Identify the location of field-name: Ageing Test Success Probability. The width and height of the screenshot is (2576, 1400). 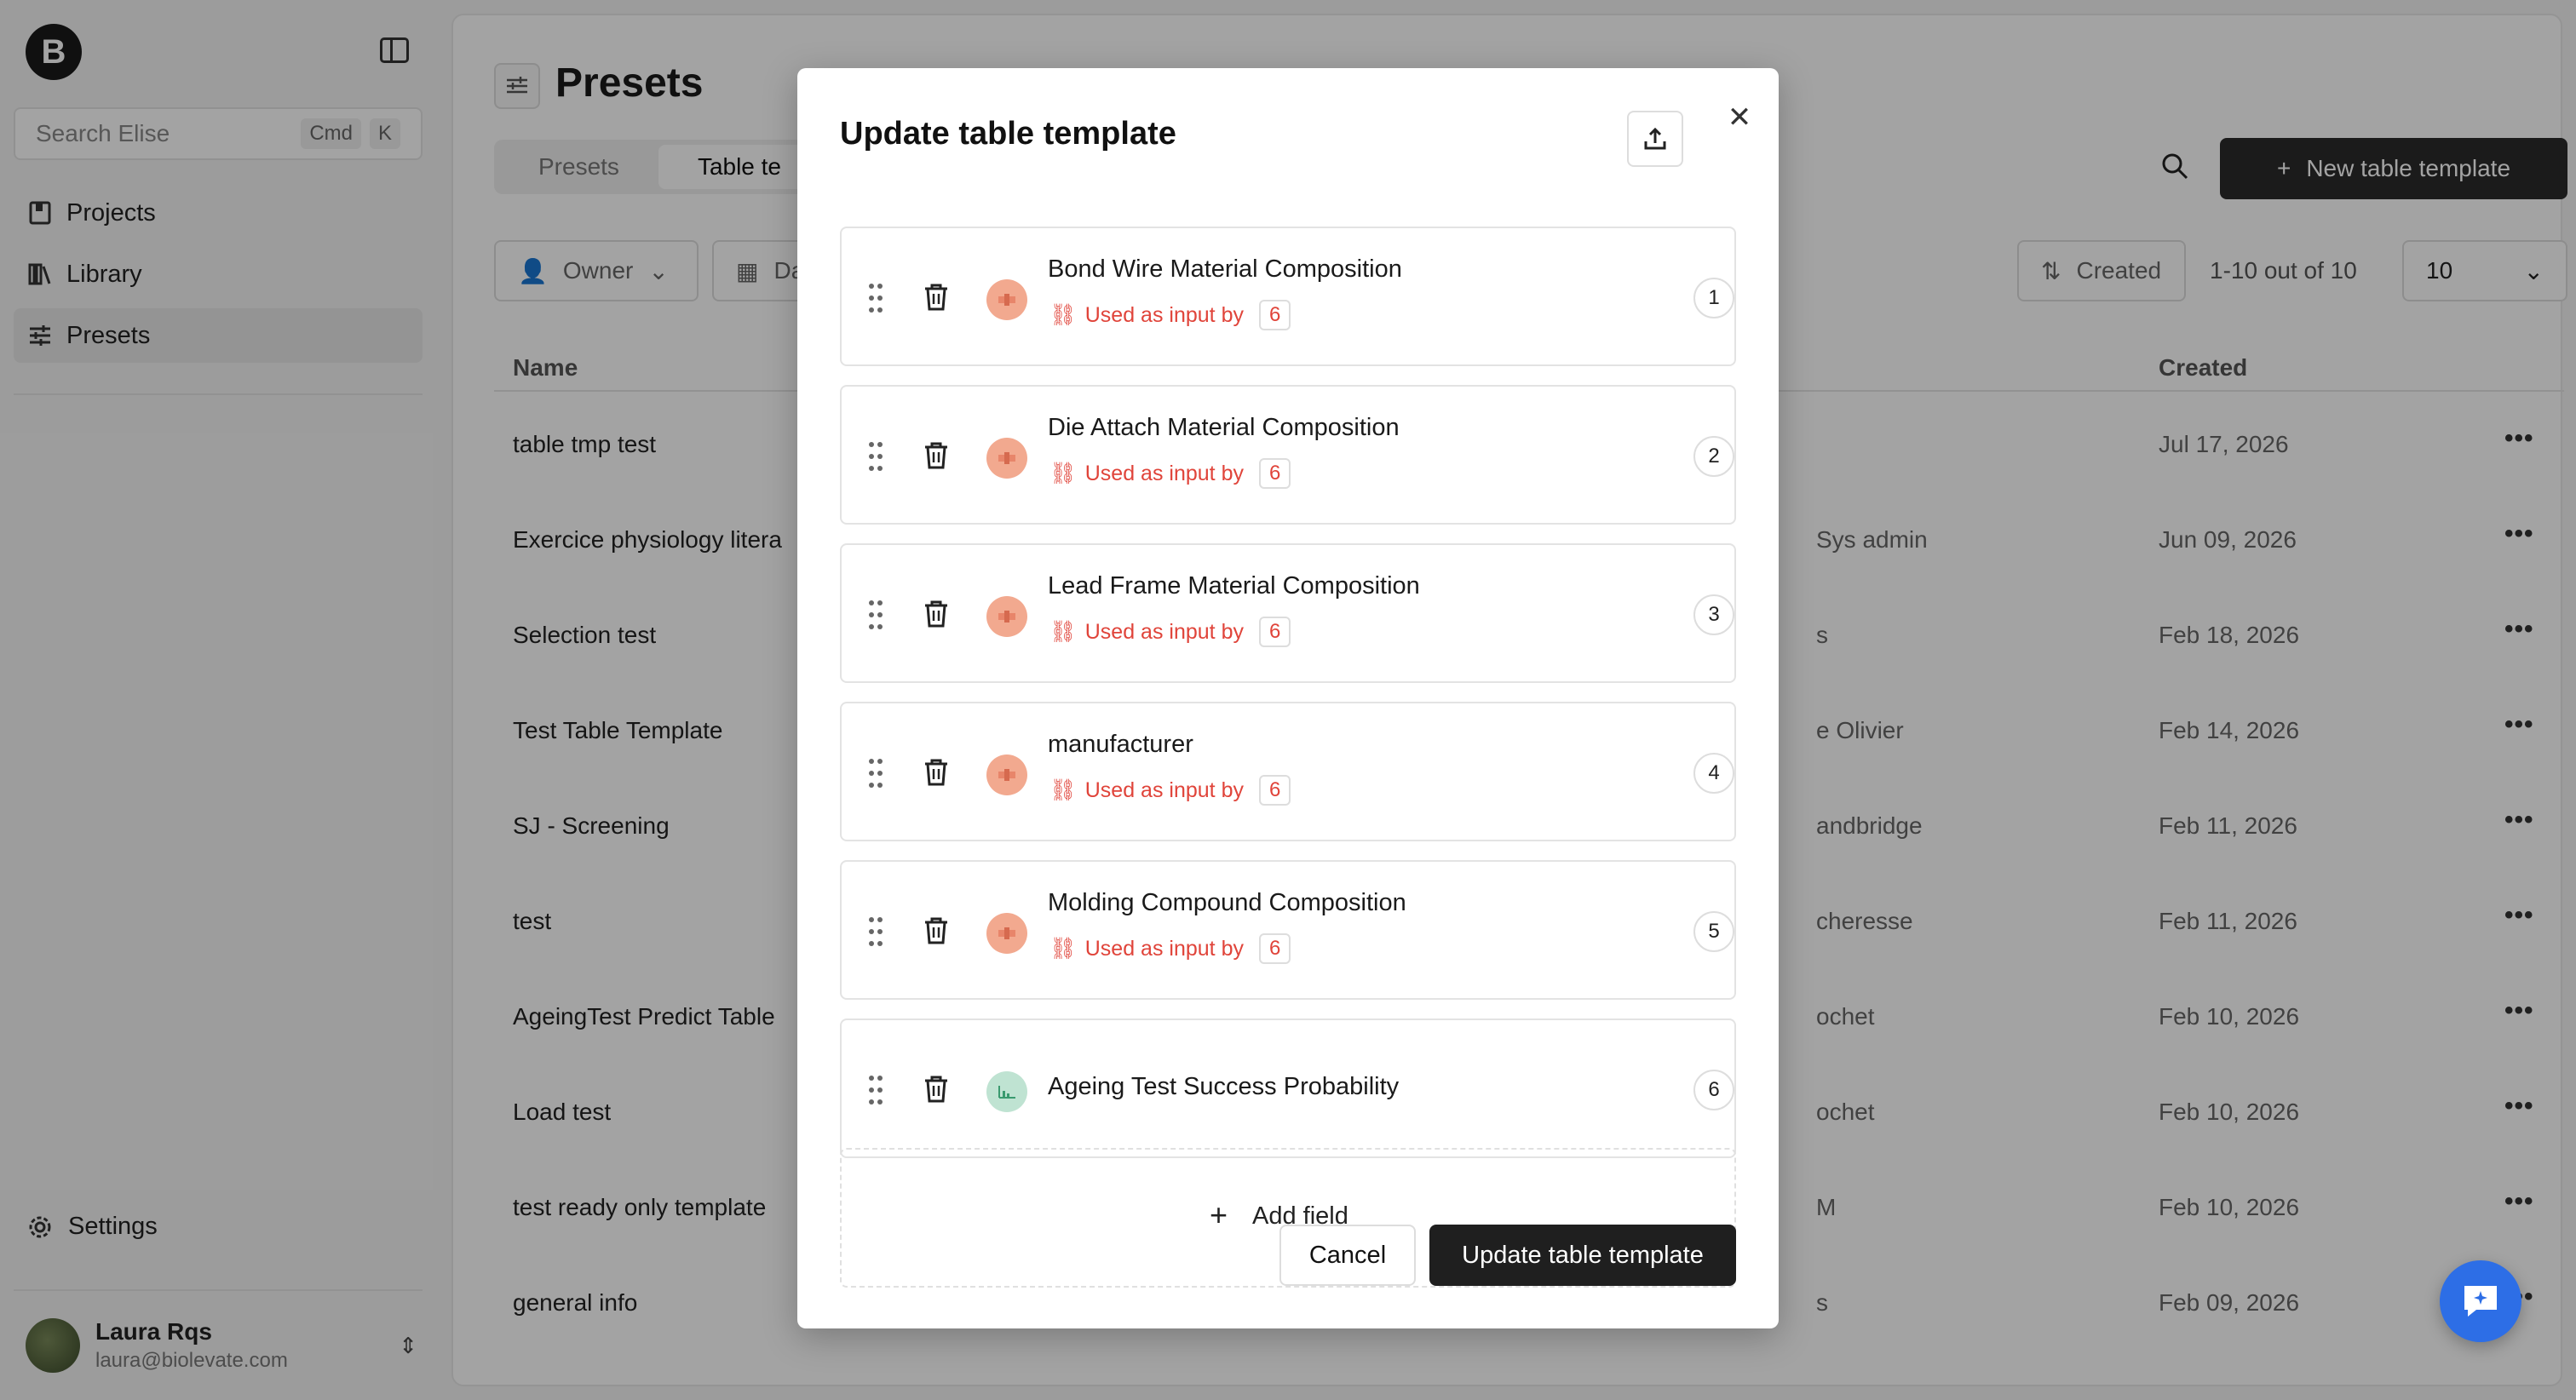
(1224, 1086).